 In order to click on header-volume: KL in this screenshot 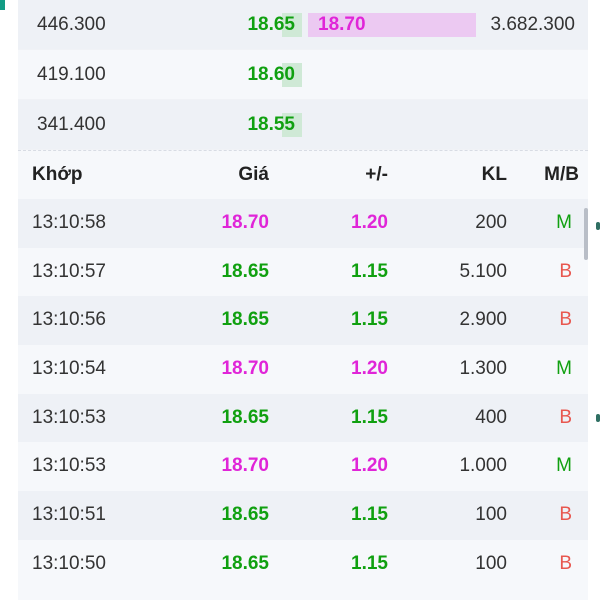, I will do `click(494, 174)`.